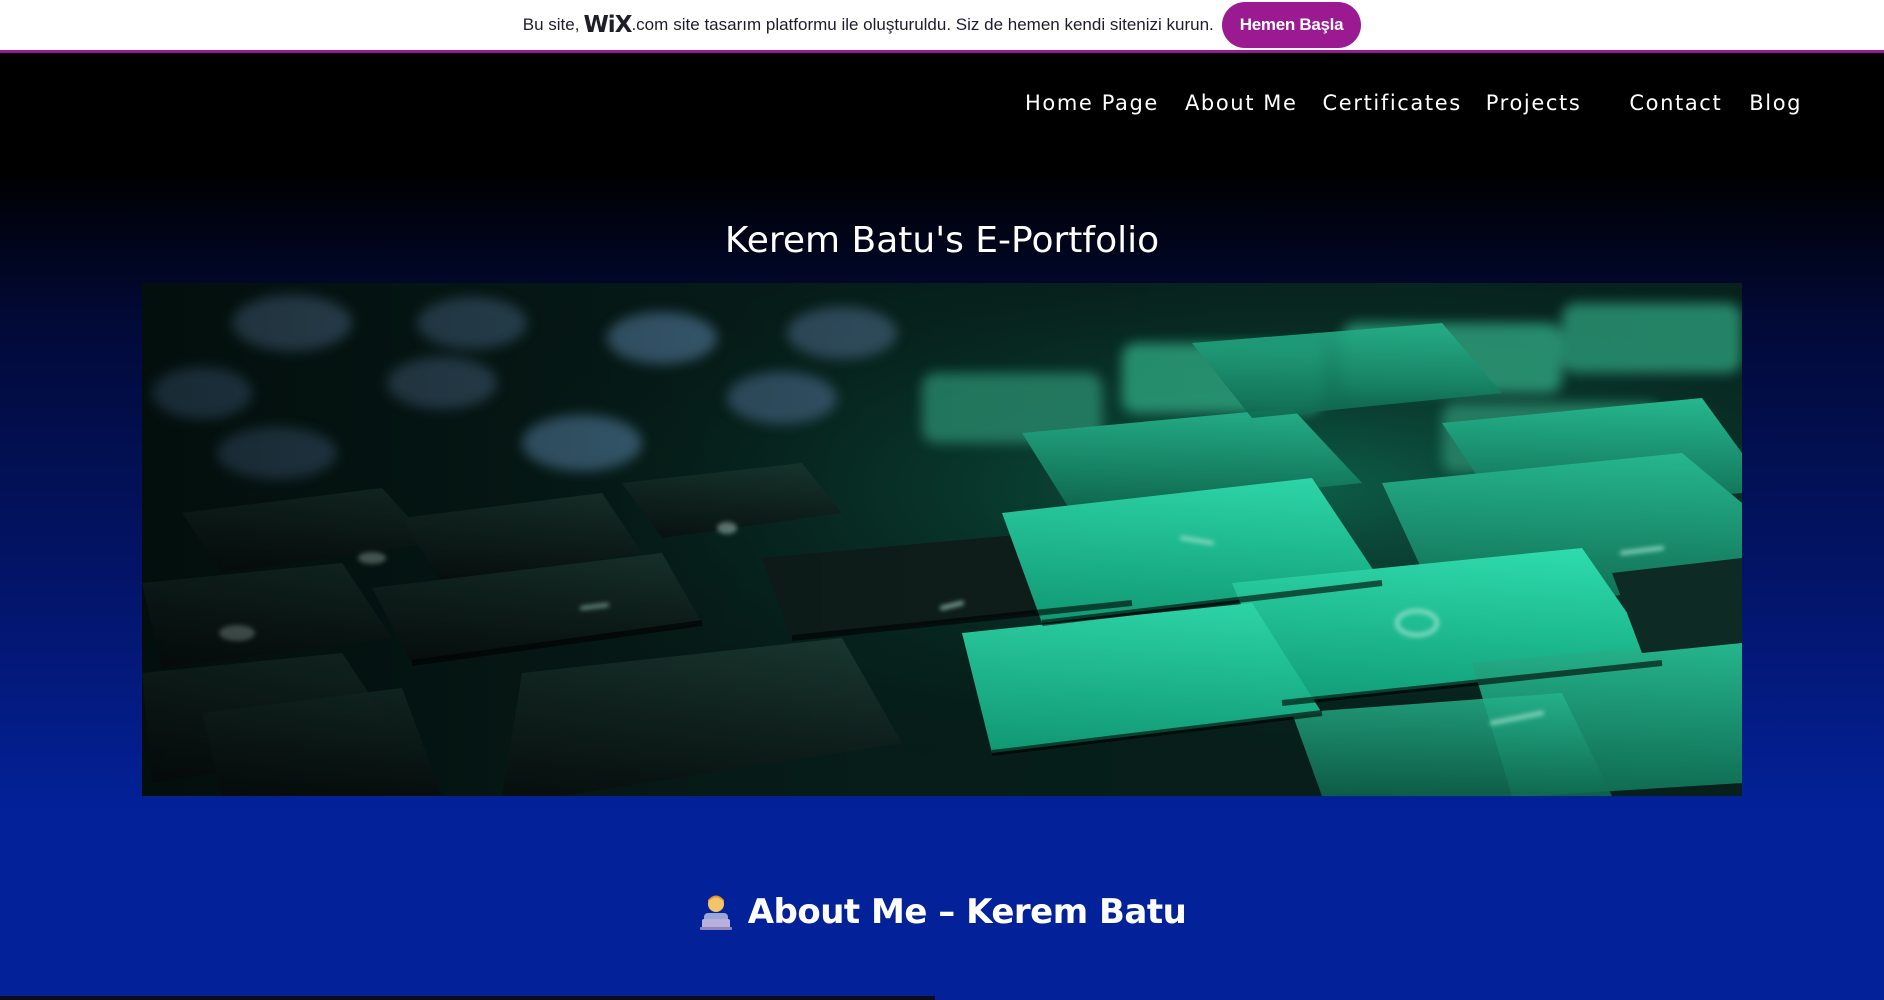 This screenshot has height=1000, width=1884. Describe the element at coordinates (1775, 103) in the screenshot. I see `nav-item-blog: Blog` at that location.